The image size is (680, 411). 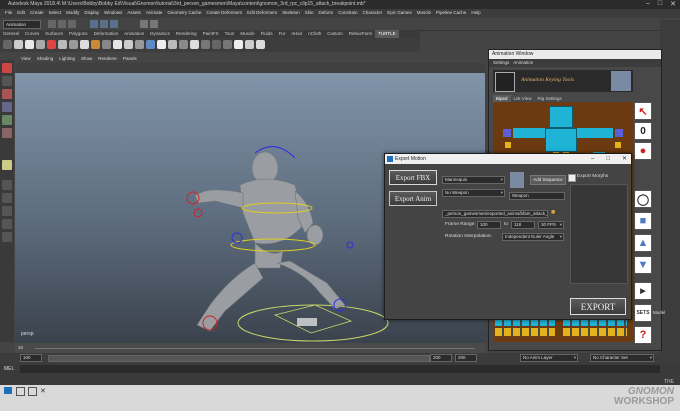 I want to click on workspace-menu: Animation, so click(x=22, y=24).